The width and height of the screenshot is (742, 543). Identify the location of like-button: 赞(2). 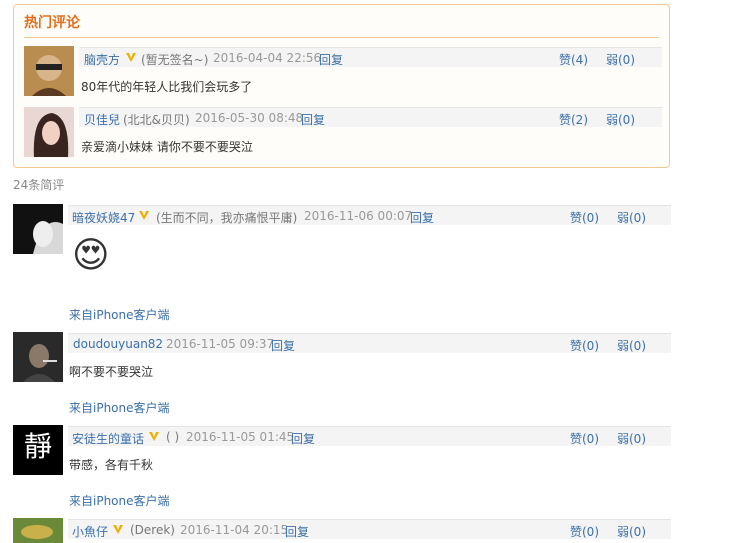
(573, 119).